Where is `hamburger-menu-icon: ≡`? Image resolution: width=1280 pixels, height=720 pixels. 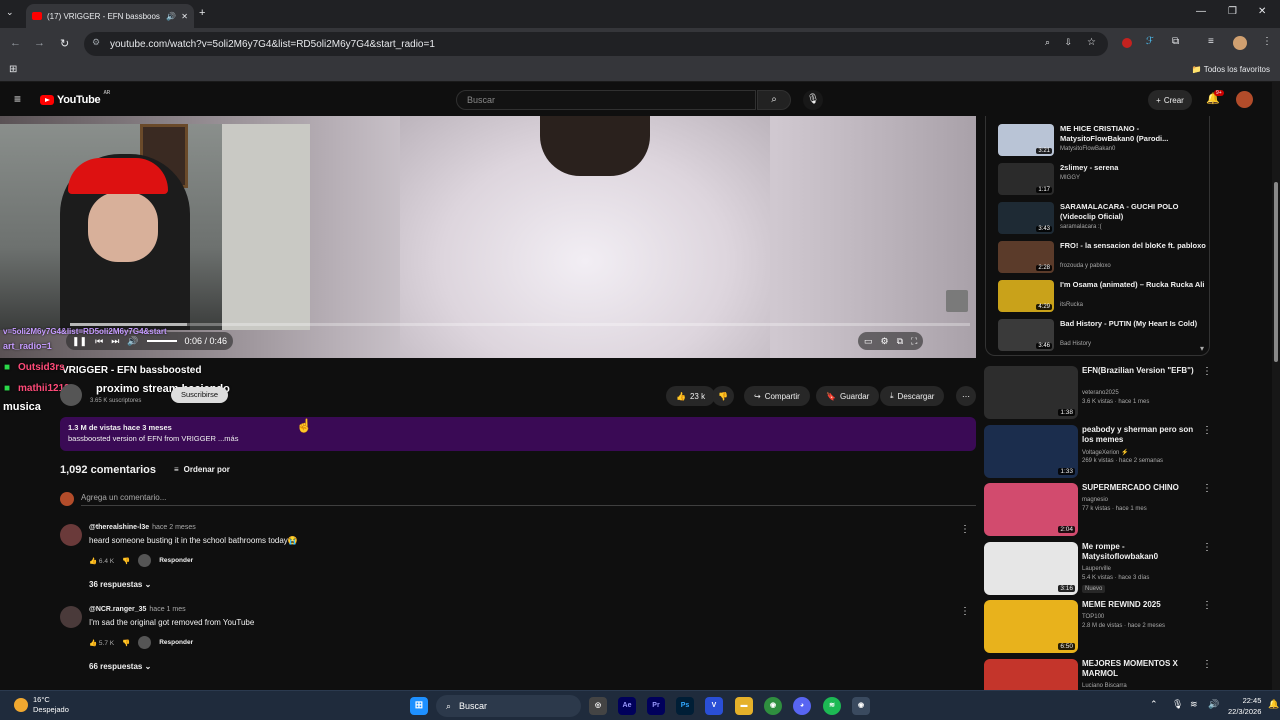 hamburger-menu-icon: ≡ is located at coordinates (17, 99).